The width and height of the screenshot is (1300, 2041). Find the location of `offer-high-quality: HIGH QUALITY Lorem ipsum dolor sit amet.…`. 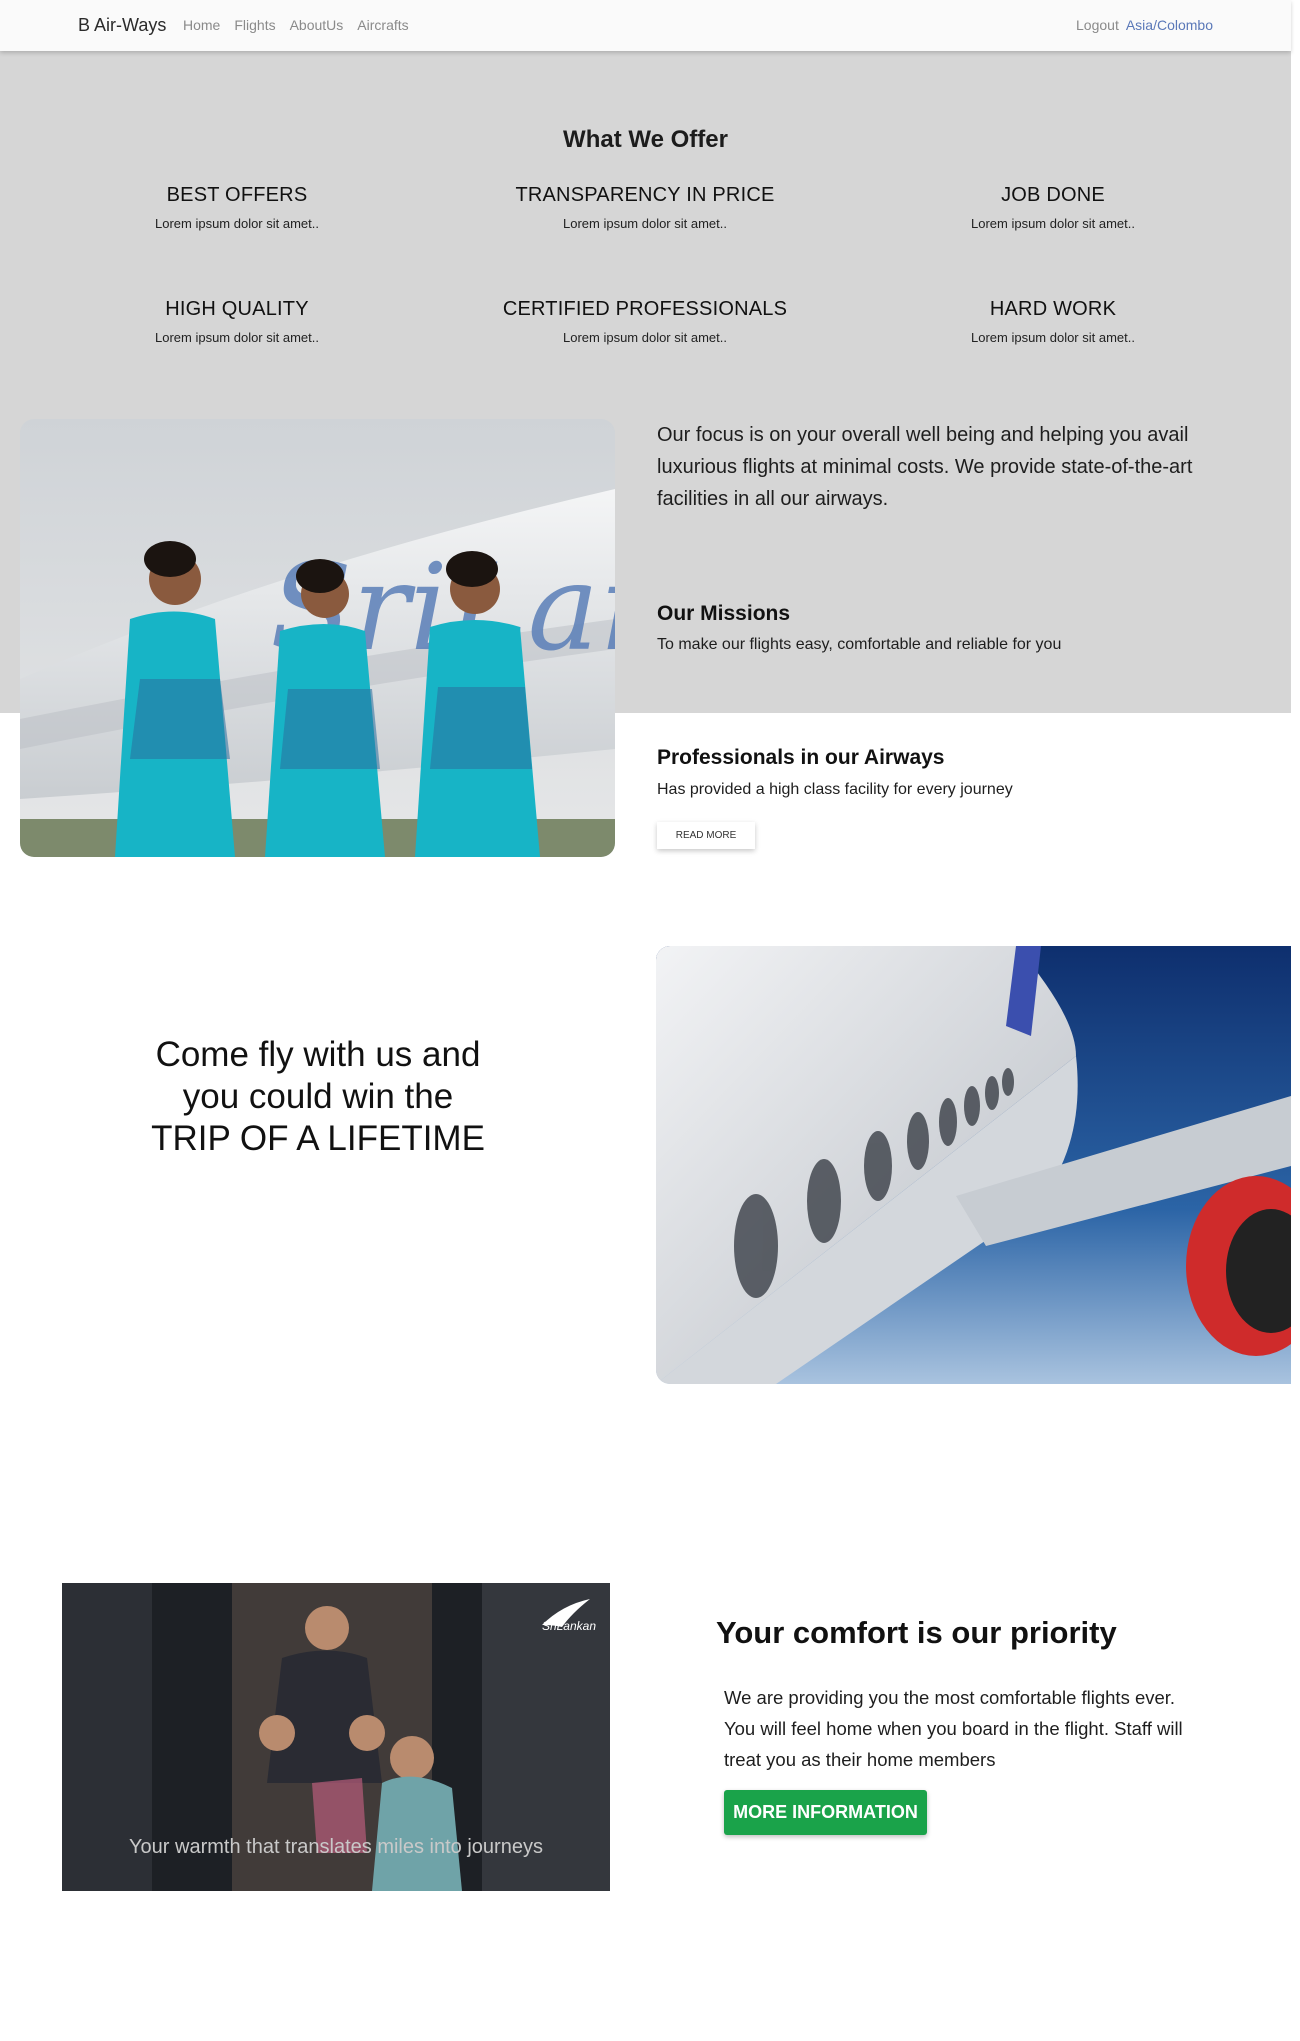

offer-high-quality: HIGH QUALITY Lorem ipsum dolor sit amet.… is located at coordinates (237, 321).